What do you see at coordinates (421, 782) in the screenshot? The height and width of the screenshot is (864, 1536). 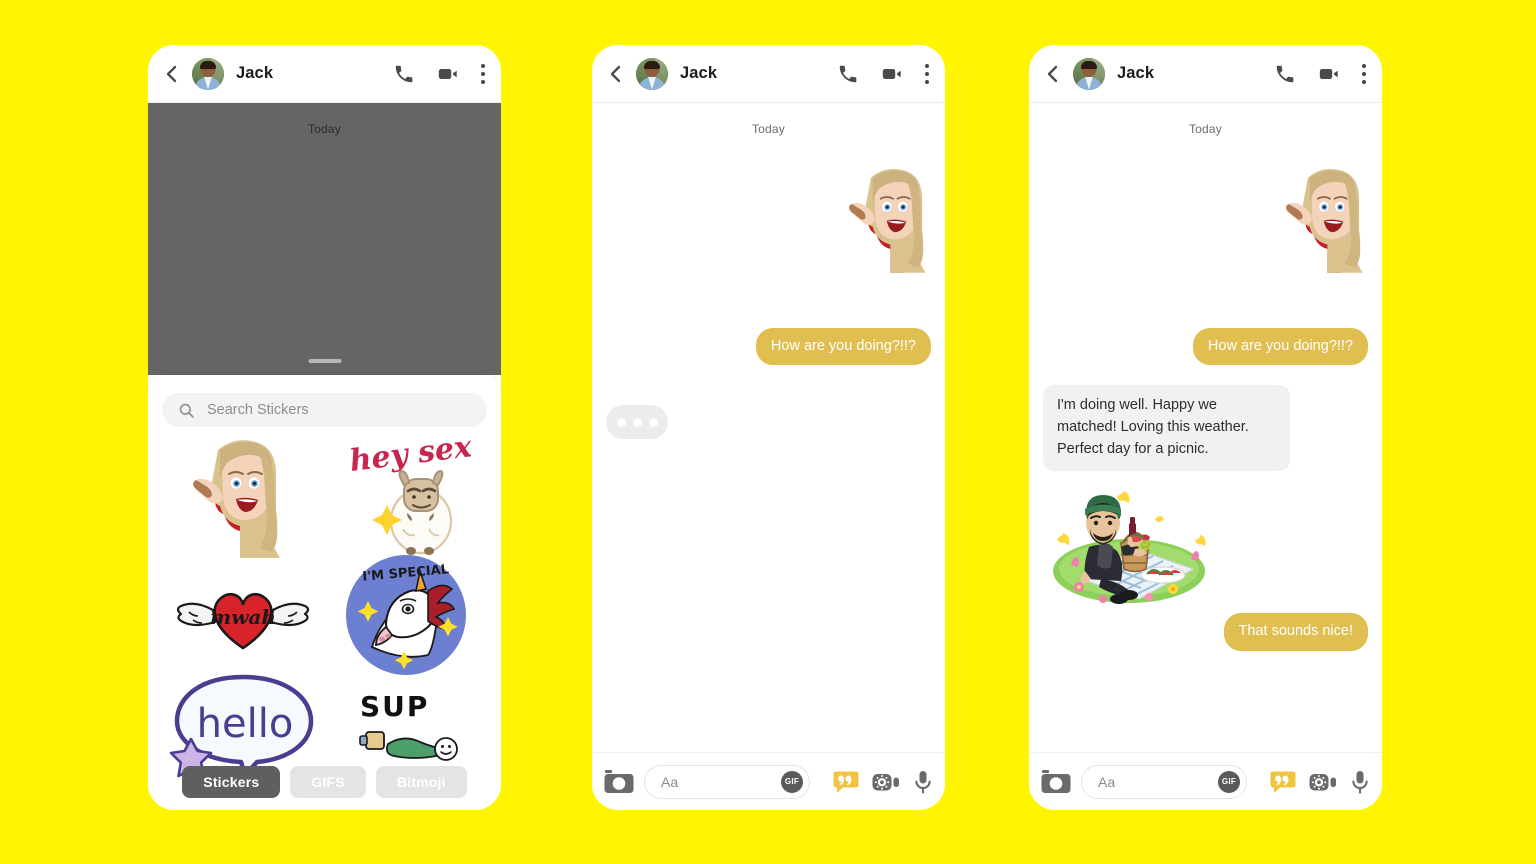 I see `tab-bitmoji: Bitmoji` at bounding box center [421, 782].